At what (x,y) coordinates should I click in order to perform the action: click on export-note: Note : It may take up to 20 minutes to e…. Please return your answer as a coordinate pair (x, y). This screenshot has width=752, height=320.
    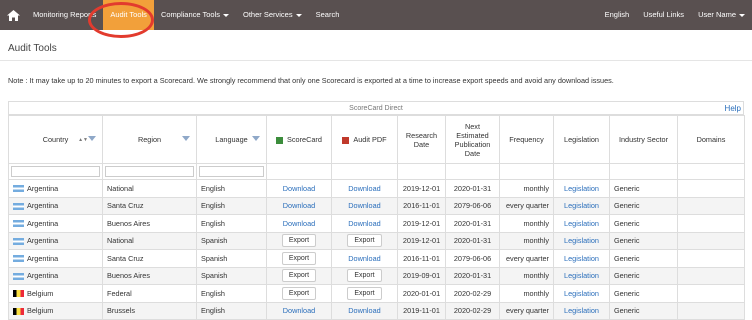
    Looking at the image, I should click on (311, 80).